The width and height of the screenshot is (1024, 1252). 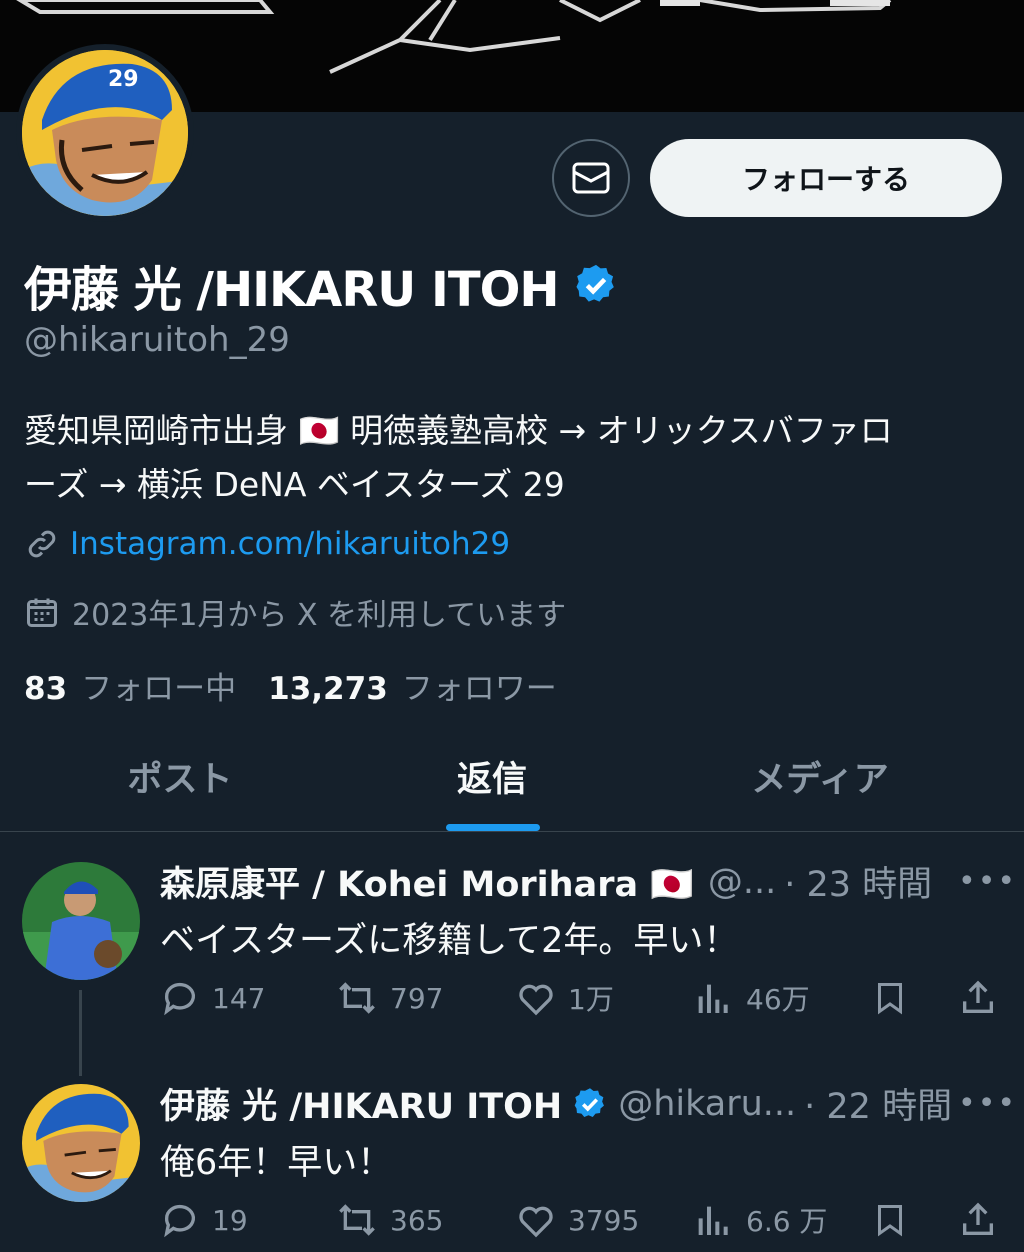 What do you see at coordinates (239, 998) in the screenshot?
I see `reply-count: 147` at bounding box center [239, 998].